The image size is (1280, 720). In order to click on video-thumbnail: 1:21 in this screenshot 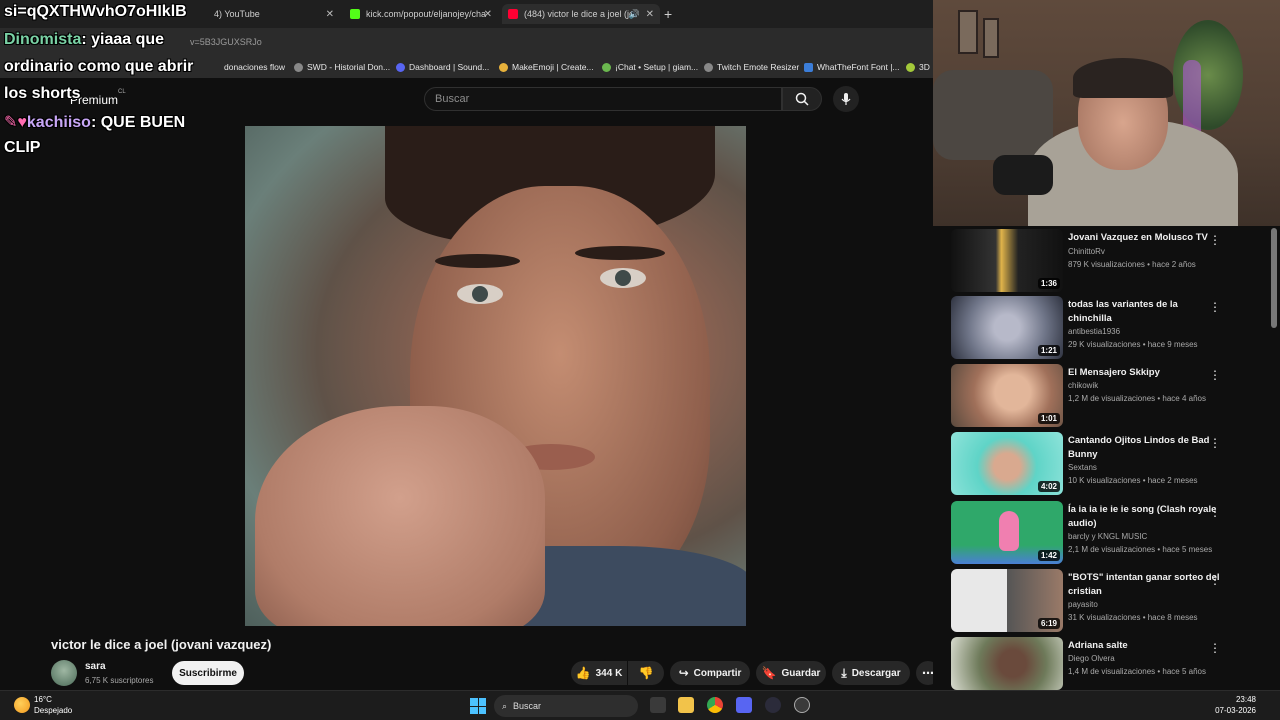, I will do `click(1007, 327)`.